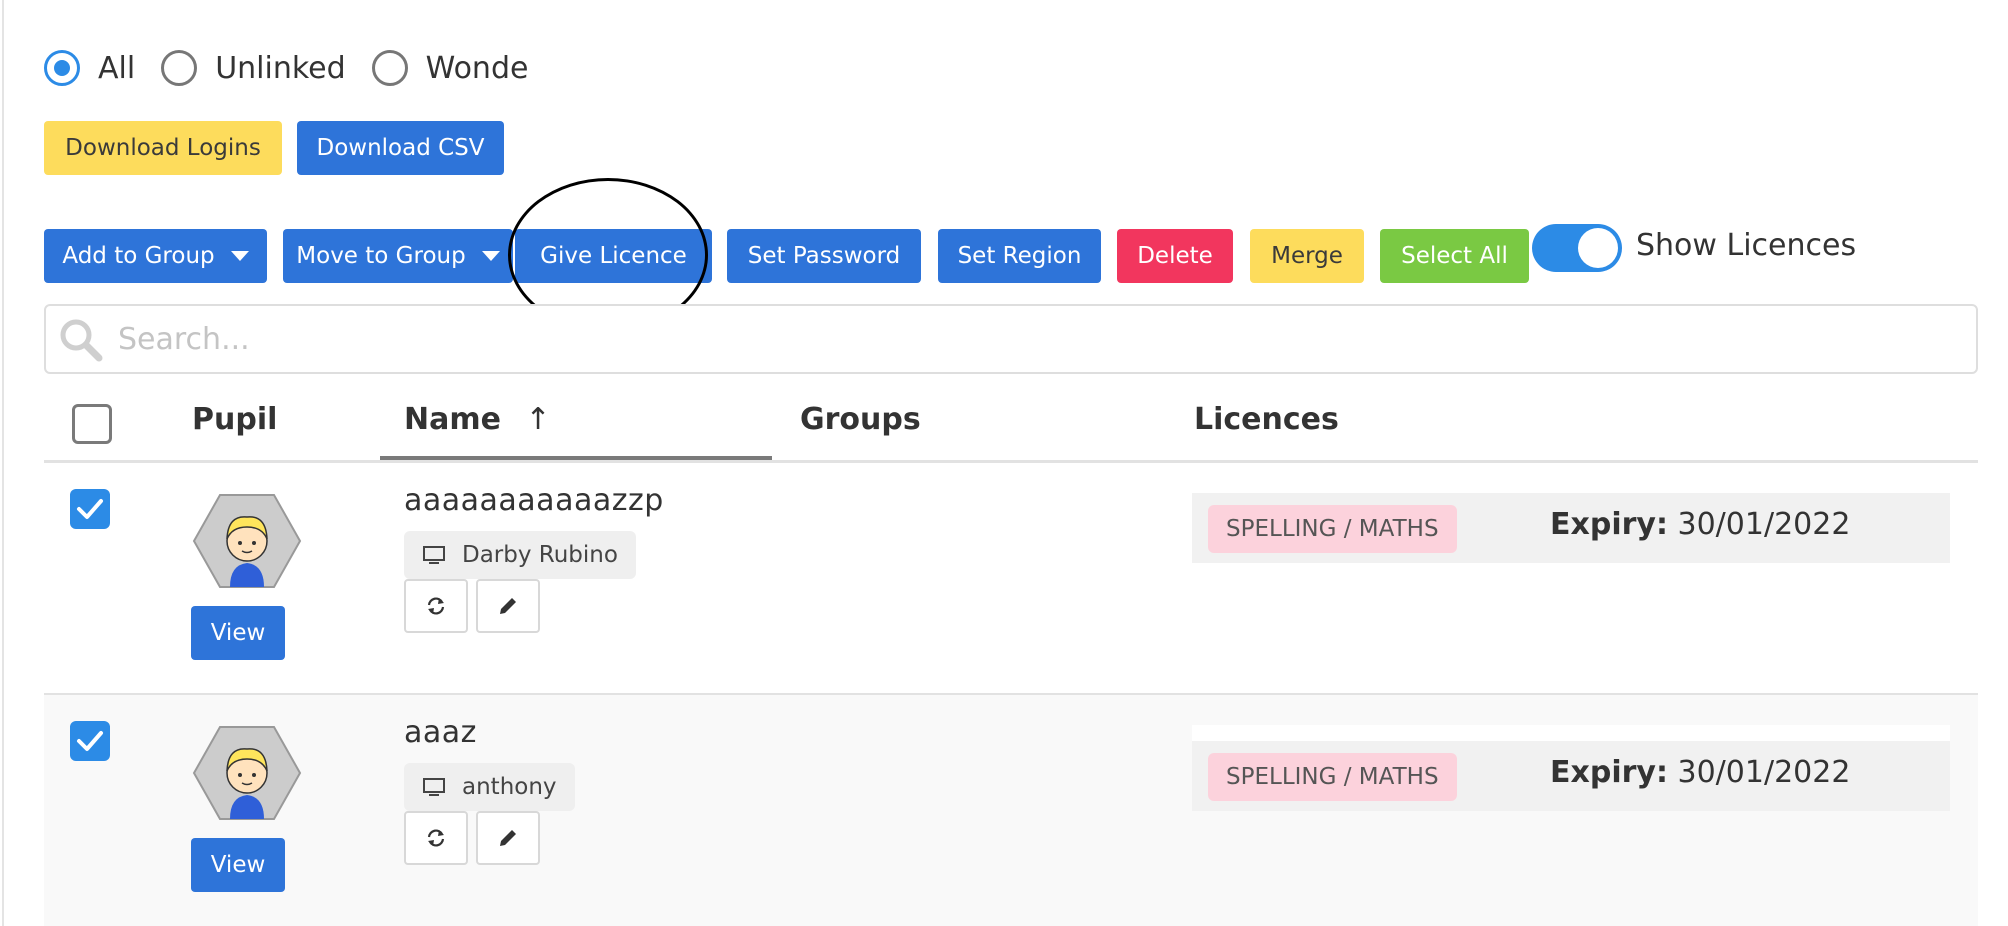 The width and height of the screenshot is (2008, 926). I want to click on select-all-checkbox, so click(92, 424).